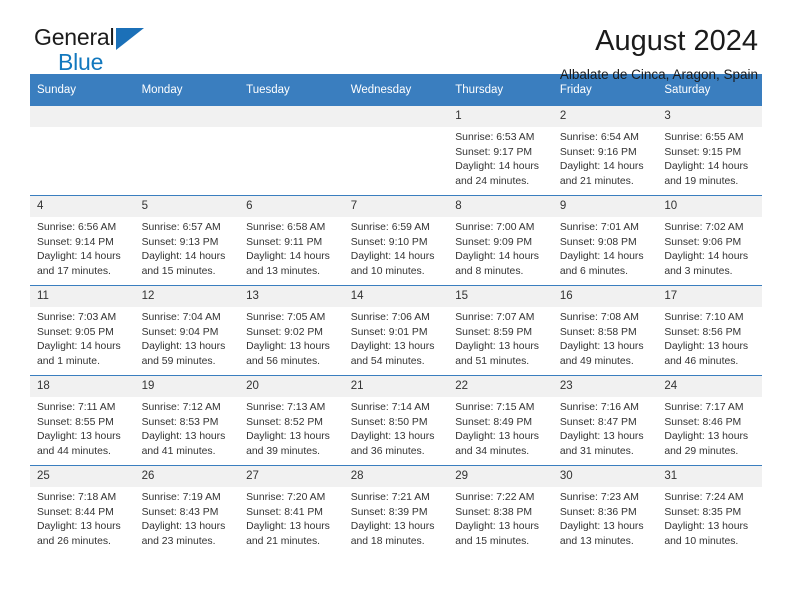  What do you see at coordinates (605, 206) in the screenshot?
I see `day-number: 9` at bounding box center [605, 206].